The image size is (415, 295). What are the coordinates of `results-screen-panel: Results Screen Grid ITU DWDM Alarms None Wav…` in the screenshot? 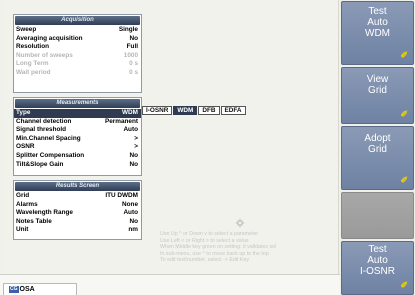 It's located at (77, 210).